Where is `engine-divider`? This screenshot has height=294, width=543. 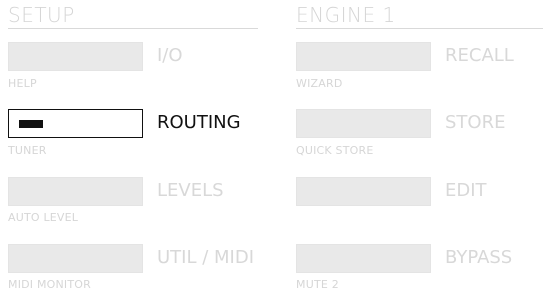
engine-divider is located at coordinates (419, 28).